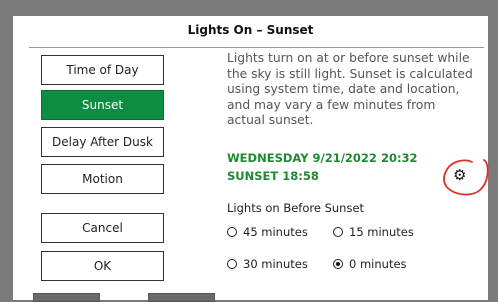 The image size is (498, 302). I want to click on ok-button: OK, so click(102, 266).